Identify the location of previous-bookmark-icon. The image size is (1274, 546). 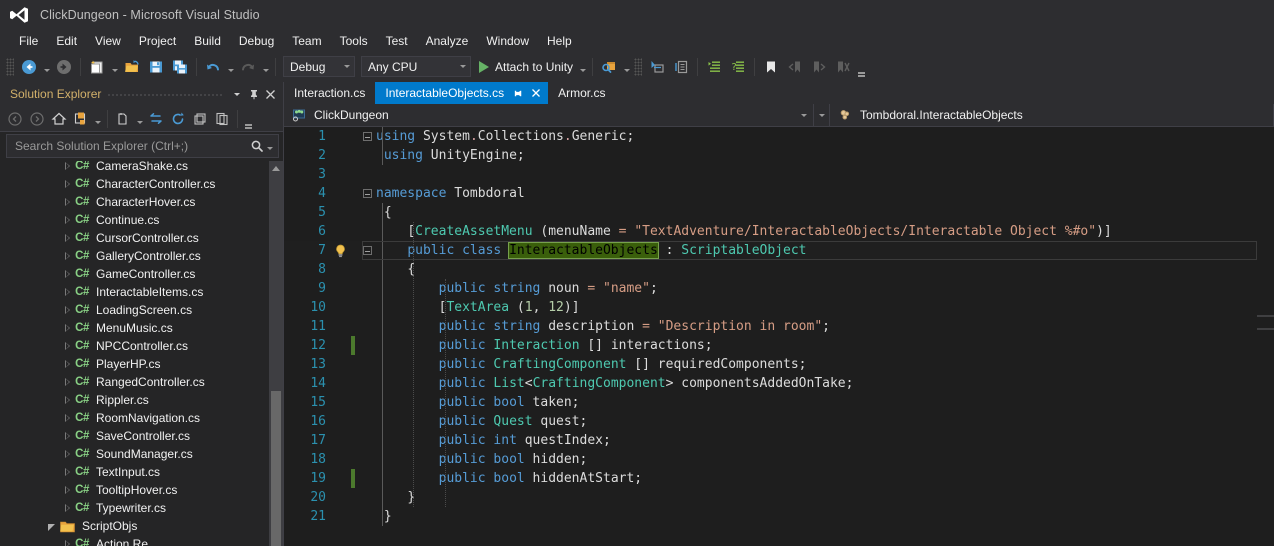
(795, 67).